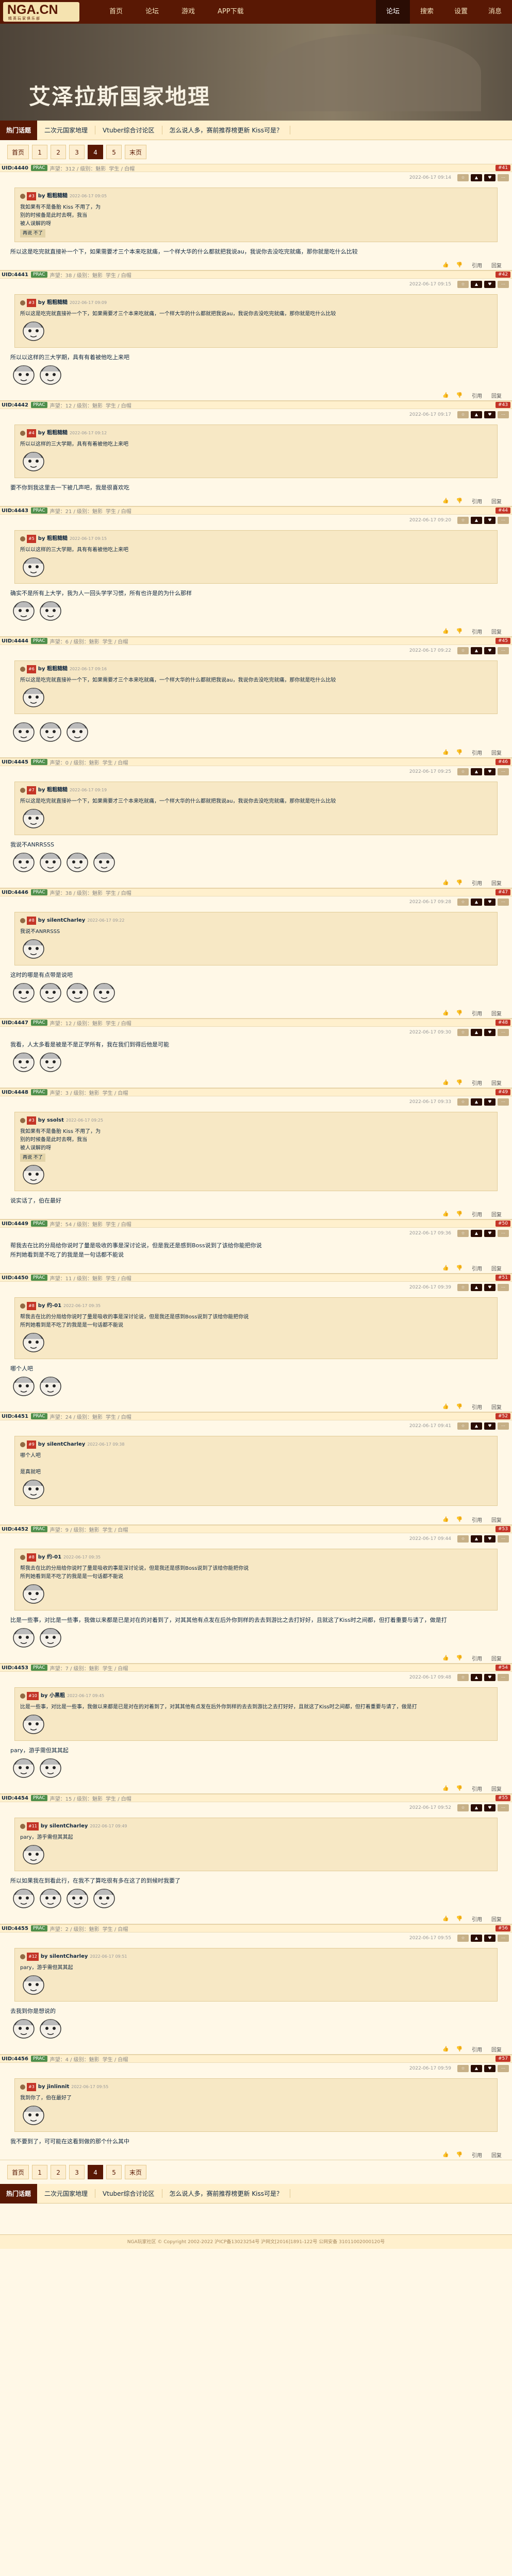 The height and width of the screenshot is (2576, 512). Describe the element at coordinates (15, 275) in the screenshot. I see `user-id: UID:4441` at that location.